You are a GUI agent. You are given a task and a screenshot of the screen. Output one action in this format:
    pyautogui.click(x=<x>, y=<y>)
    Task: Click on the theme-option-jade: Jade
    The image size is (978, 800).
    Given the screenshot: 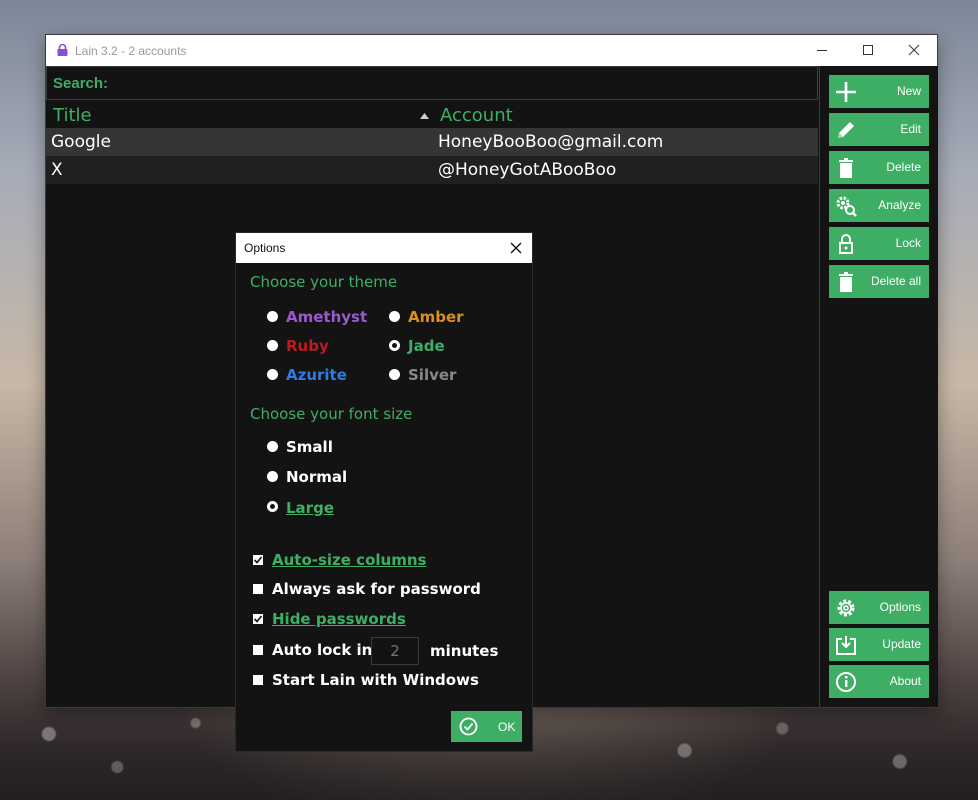 What is the action you would take?
    pyautogui.click(x=426, y=346)
    